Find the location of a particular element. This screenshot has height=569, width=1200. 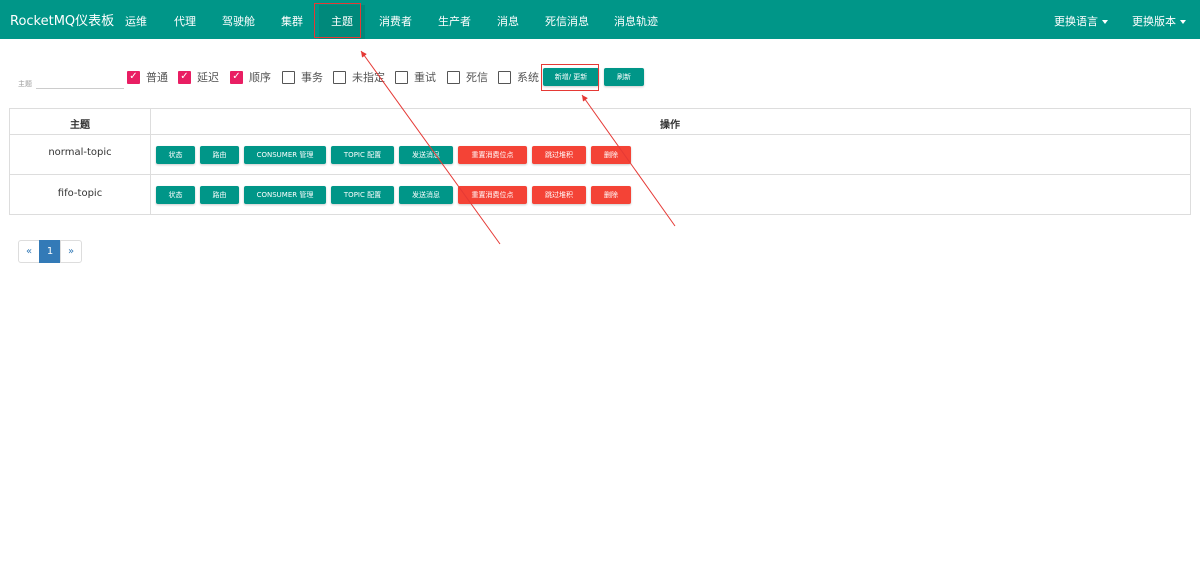

highlight-box-topic-nav is located at coordinates (337, 20).